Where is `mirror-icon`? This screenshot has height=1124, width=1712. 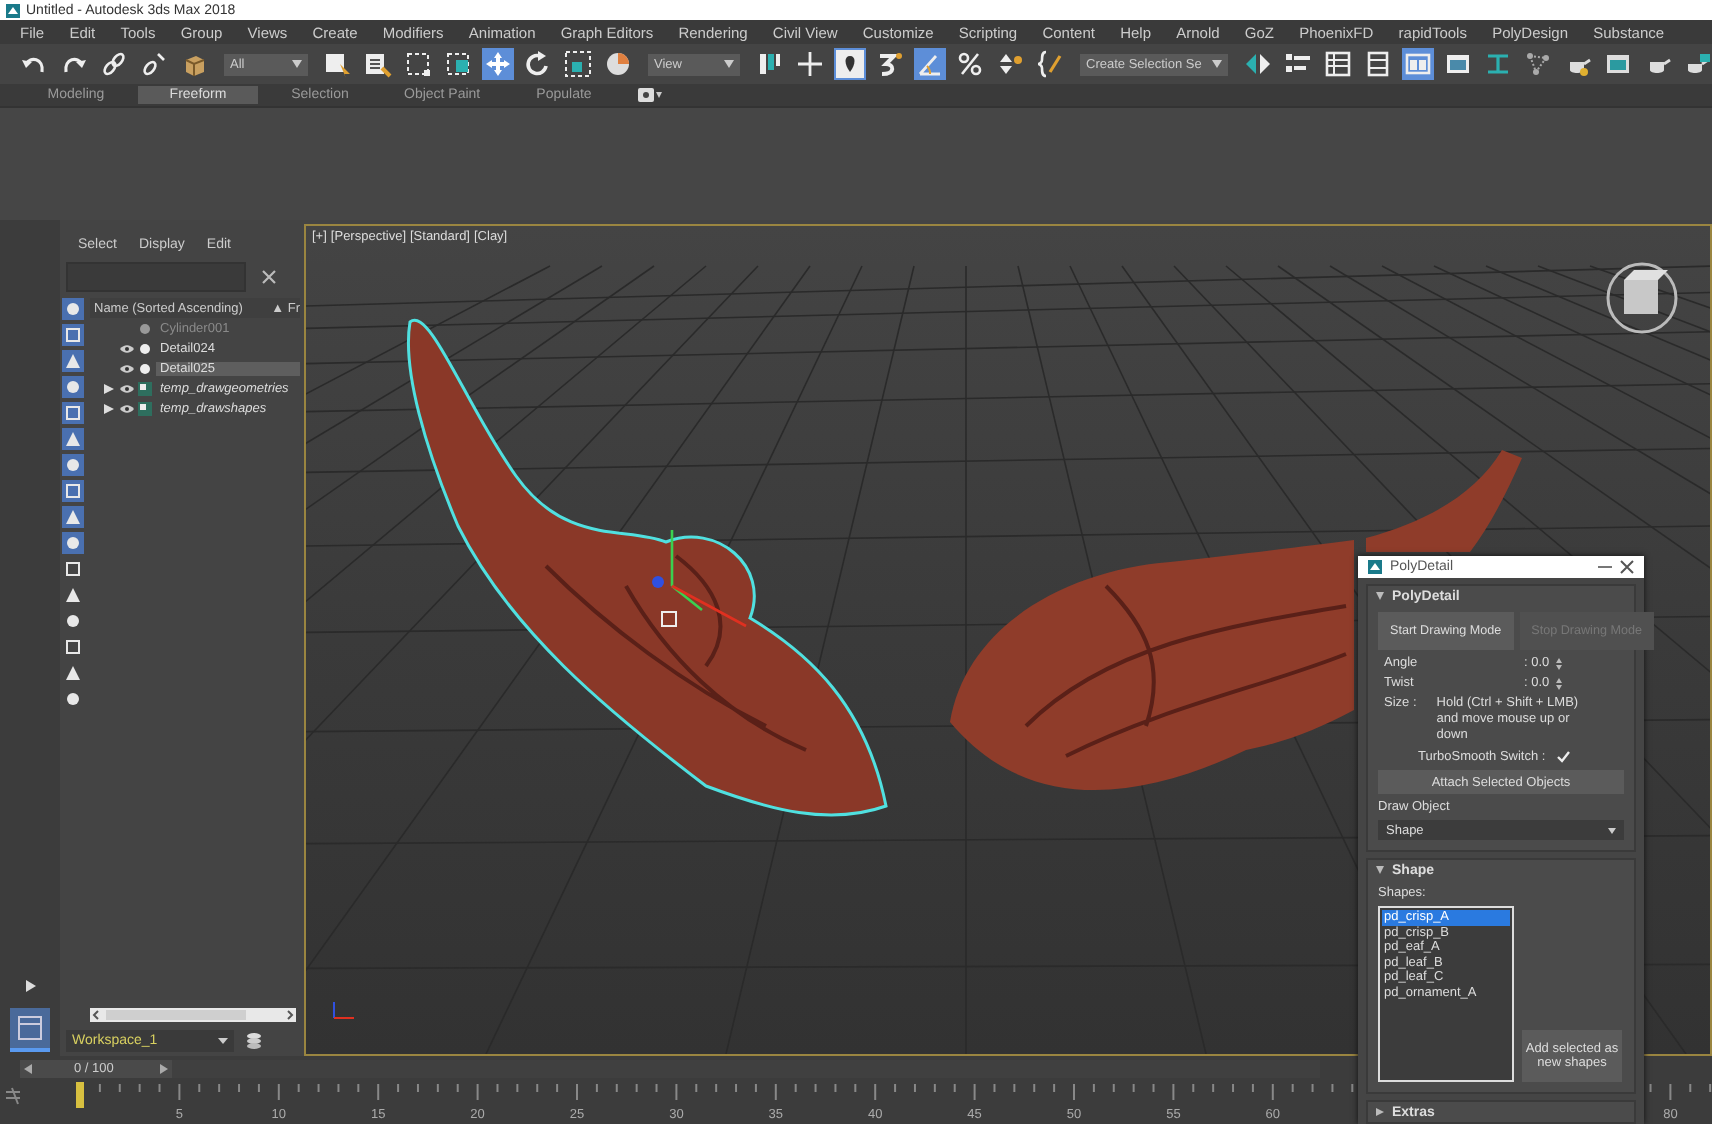
mirror-icon is located at coordinates (1258, 64).